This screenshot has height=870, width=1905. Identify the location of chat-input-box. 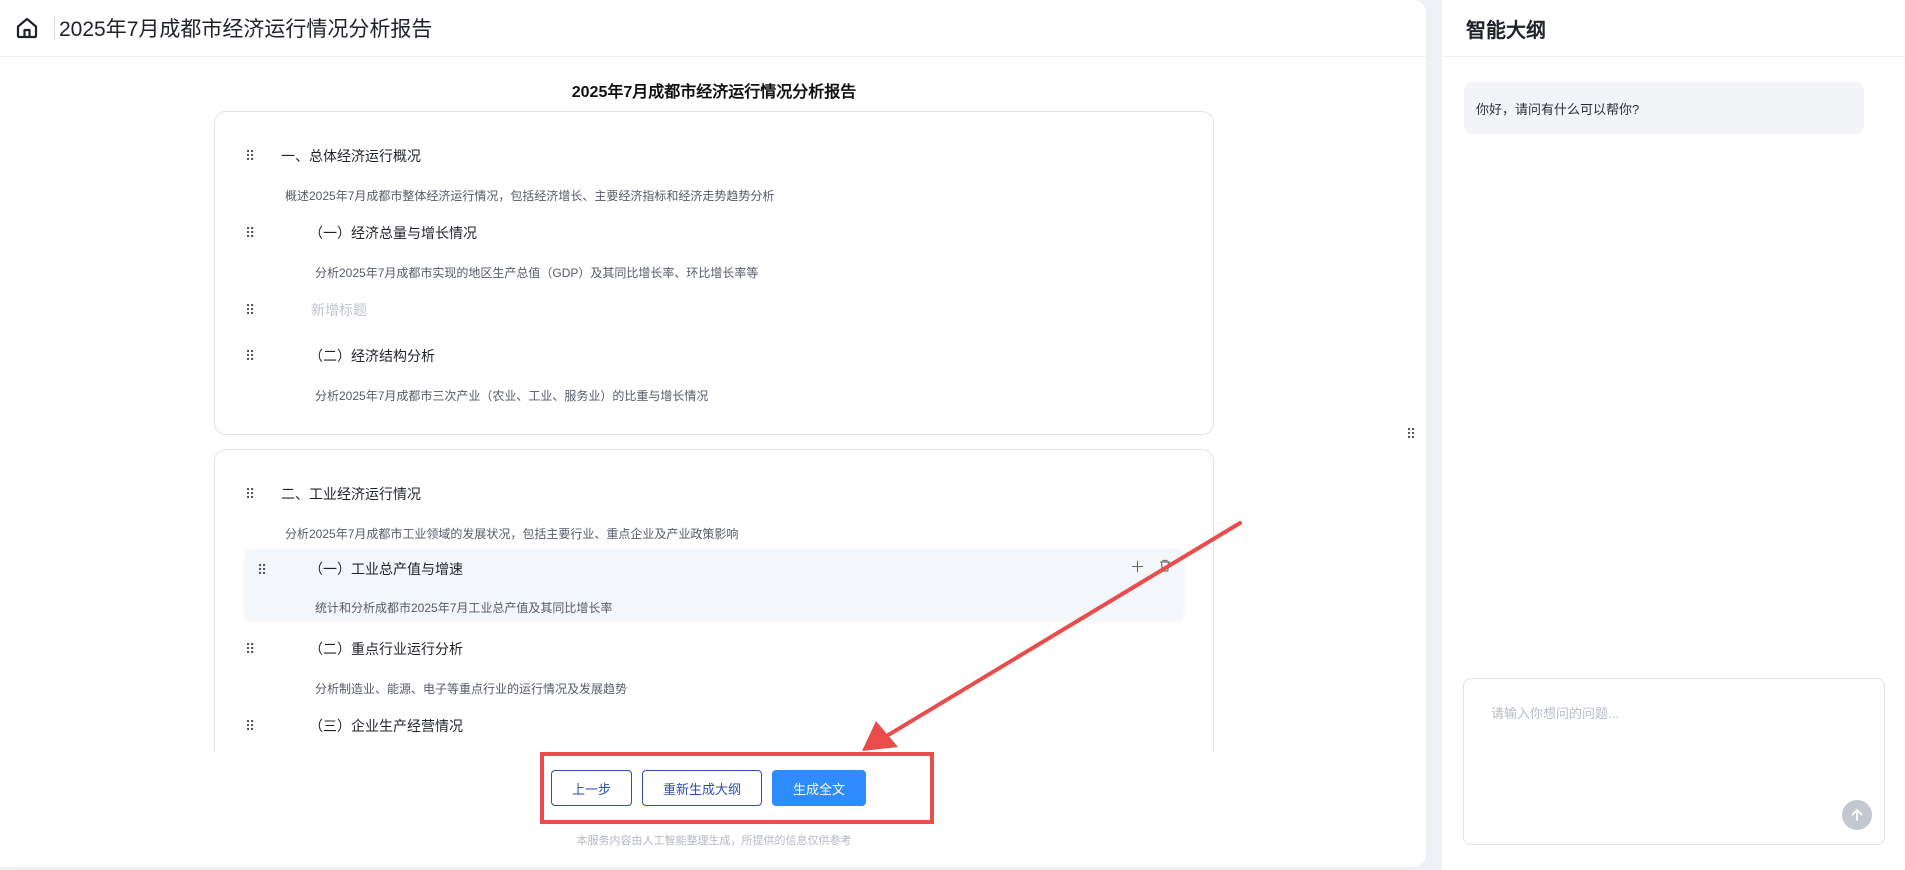
(1674, 761).